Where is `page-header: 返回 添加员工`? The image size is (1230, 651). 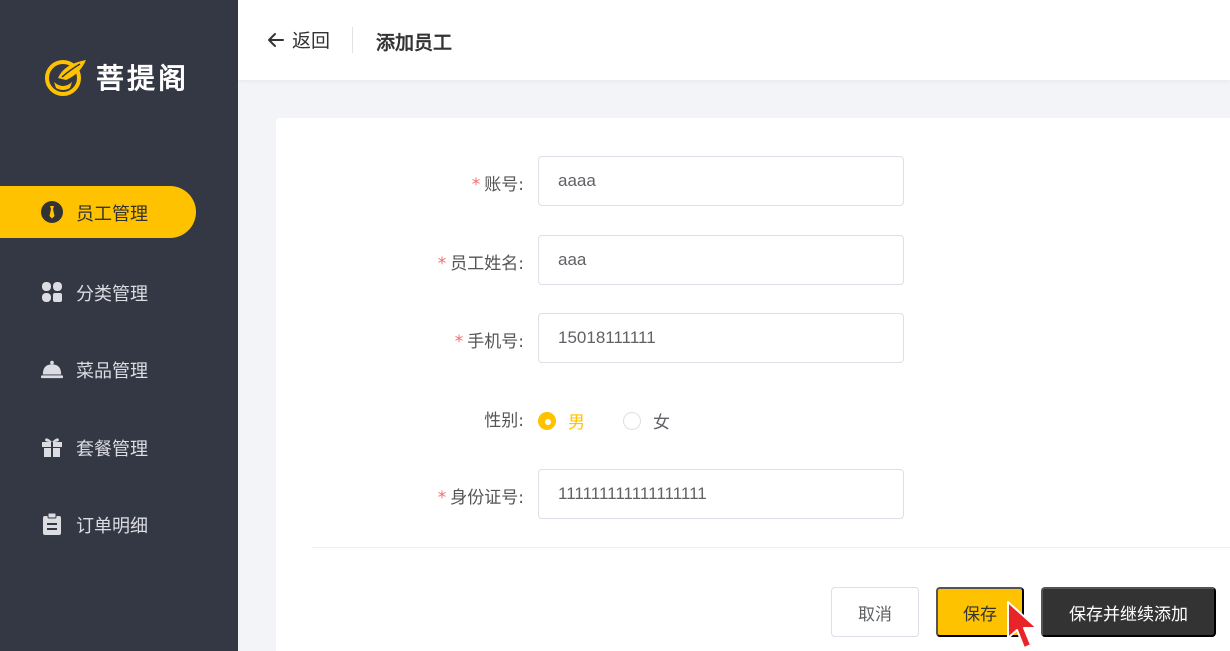 page-header: 返回 添加员工 is located at coordinates (734, 40).